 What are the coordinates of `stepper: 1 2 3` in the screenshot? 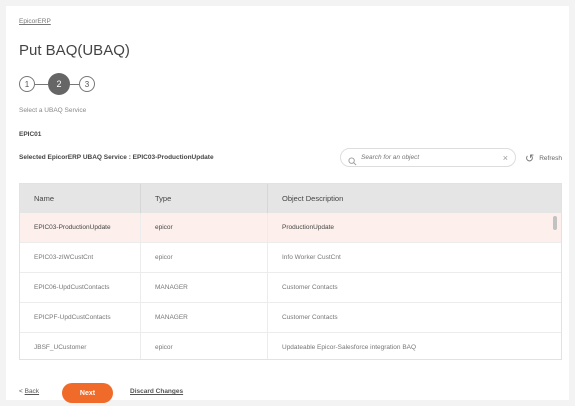 It's located at (59, 84).